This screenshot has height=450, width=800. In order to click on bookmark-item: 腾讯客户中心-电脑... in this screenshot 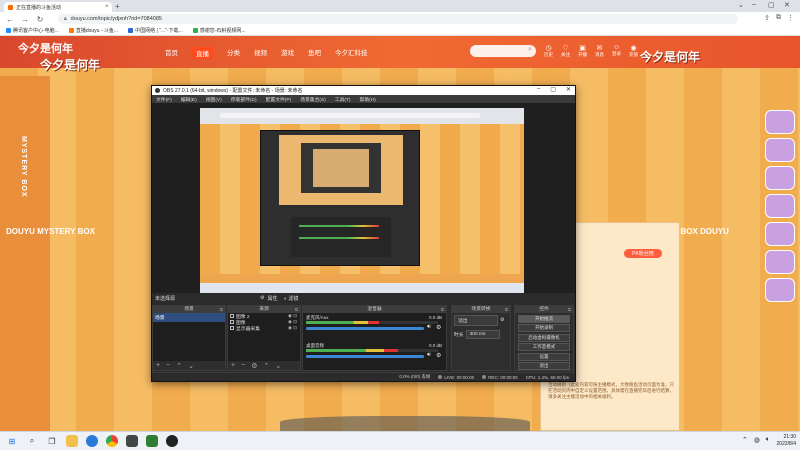, I will do `click(32, 30)`.